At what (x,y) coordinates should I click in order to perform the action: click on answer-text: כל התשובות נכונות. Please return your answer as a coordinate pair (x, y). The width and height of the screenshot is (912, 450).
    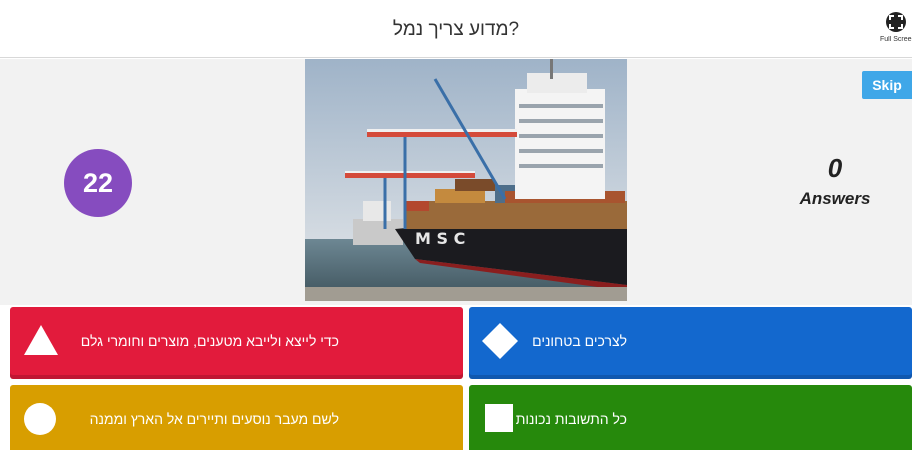
    Looking at the image, I should click on (571, 419).